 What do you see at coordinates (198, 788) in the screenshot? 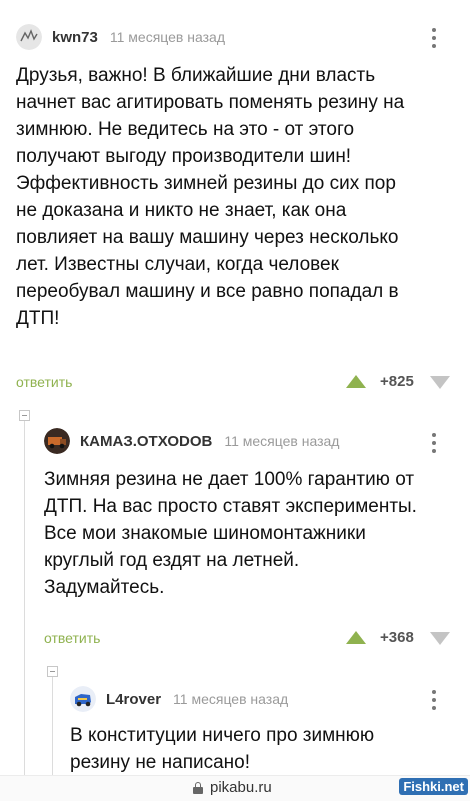
I see `lock-icon` at bounding box center [198, 788].